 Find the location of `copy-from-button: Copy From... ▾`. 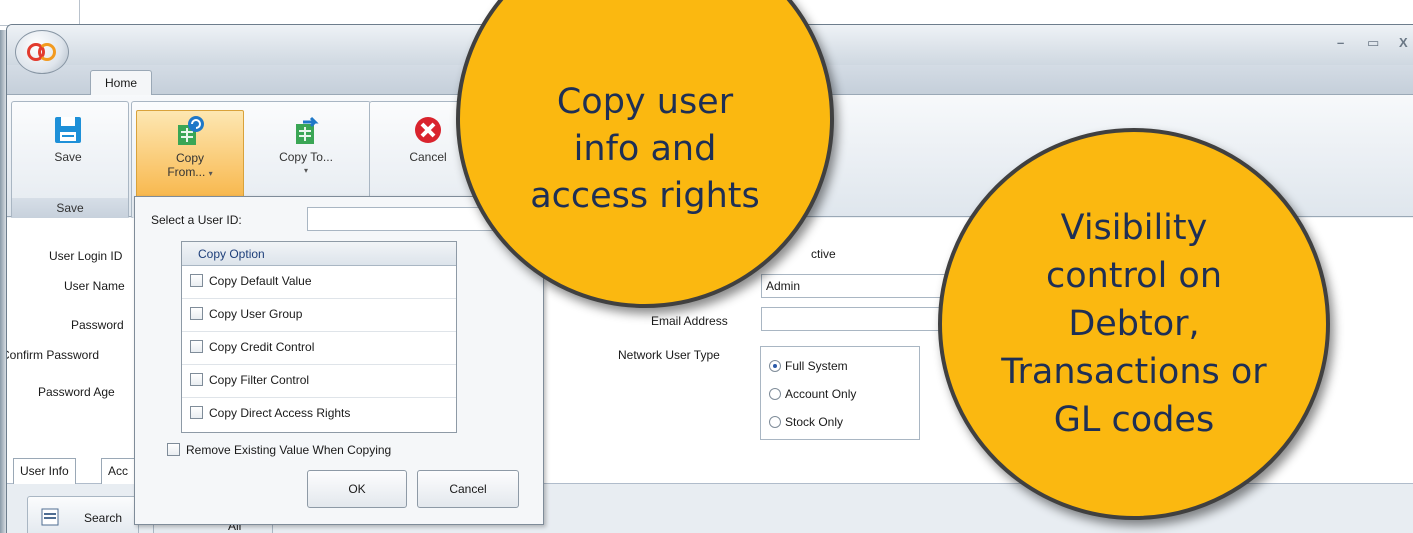

copy-from-button: Copy From... ▾ is located at coordinates (190, 154).